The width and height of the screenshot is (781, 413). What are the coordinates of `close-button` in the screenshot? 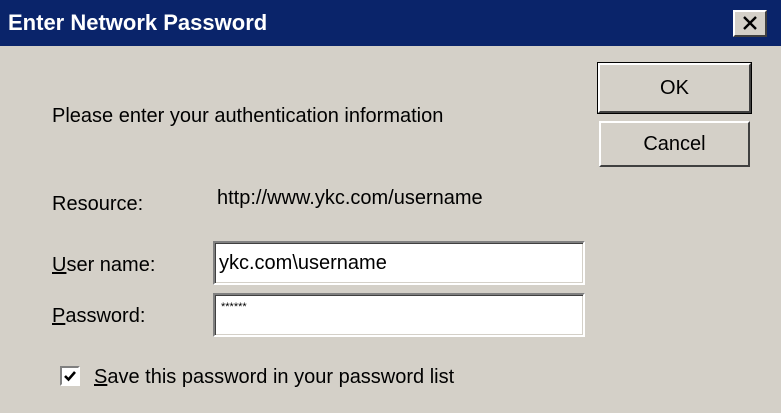 It's located at (750, 23).